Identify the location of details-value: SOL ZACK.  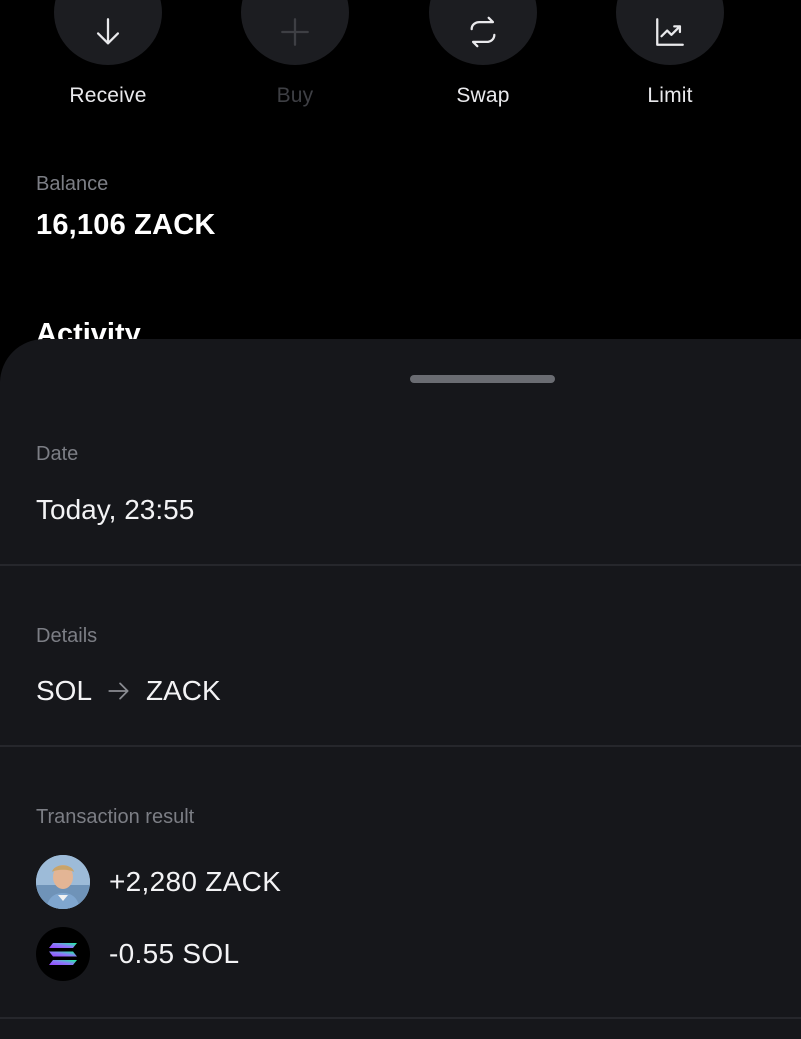
(128, 691).